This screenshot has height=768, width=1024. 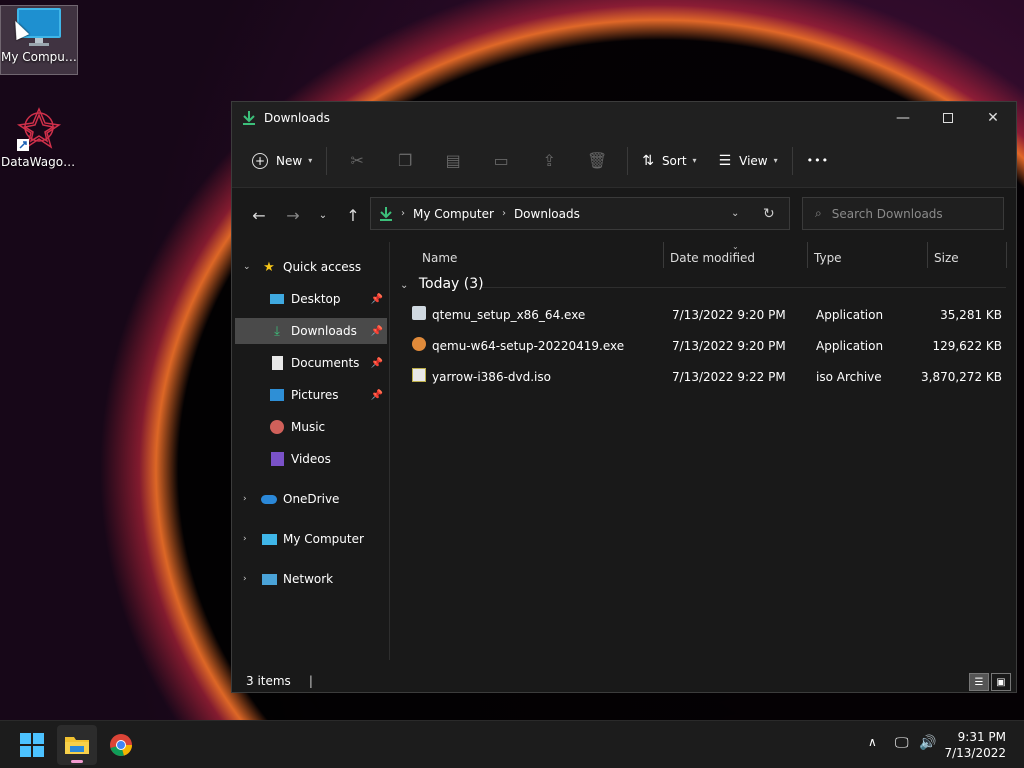 I want to click on address-bar: › My Computer › Downloads ⌄ ↻, so click(x=580, y=213).